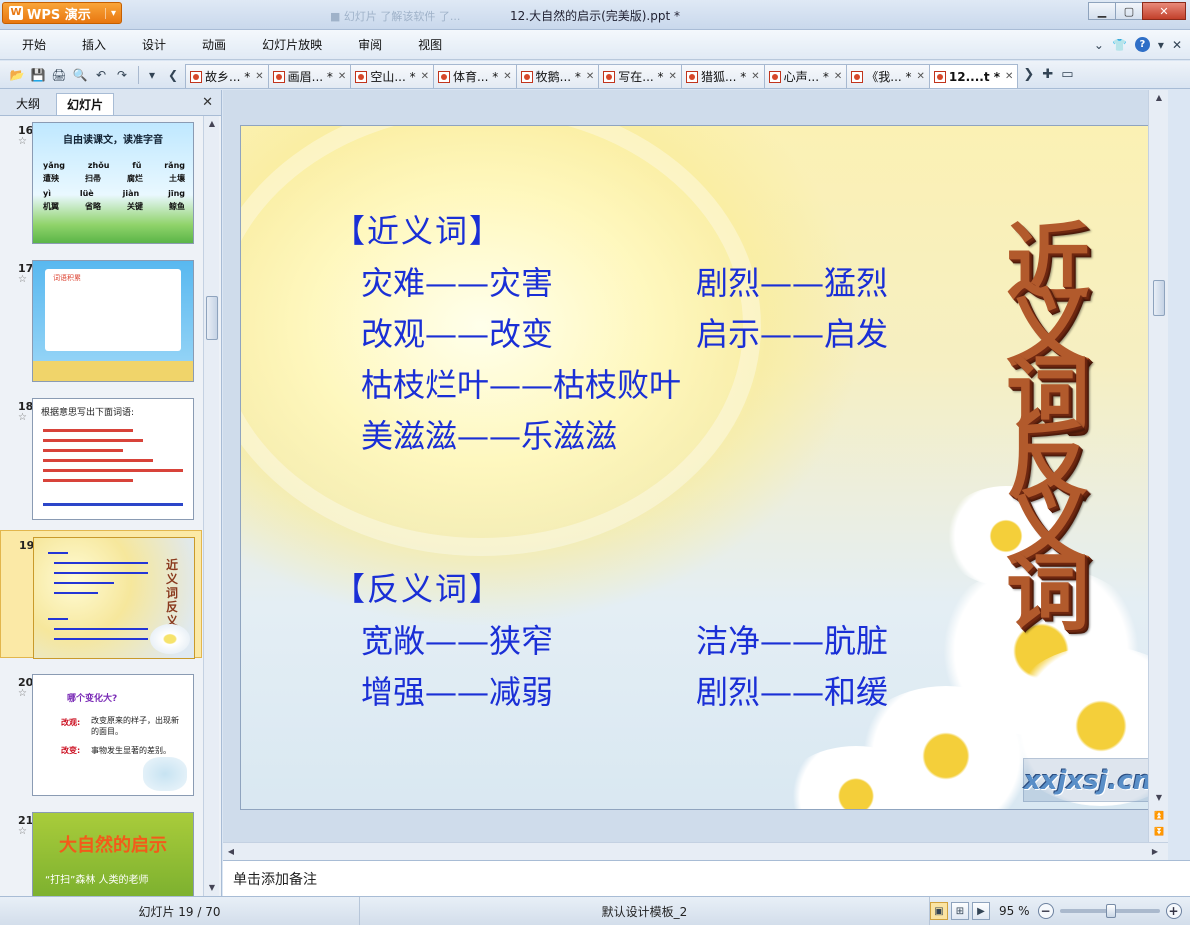  What do you see at coordinates (370, 45) in the screenshot?
I see `menu-review: 审阅` at bounding box center [370, 45].